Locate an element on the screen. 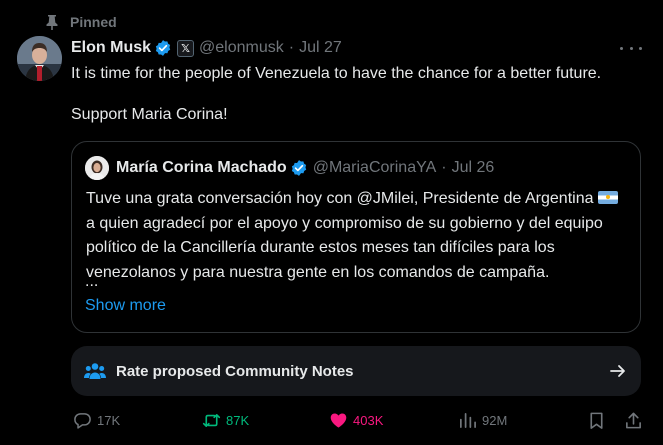  x-affiliation-icon: 𝕏 is located at coordinates (186, 48).